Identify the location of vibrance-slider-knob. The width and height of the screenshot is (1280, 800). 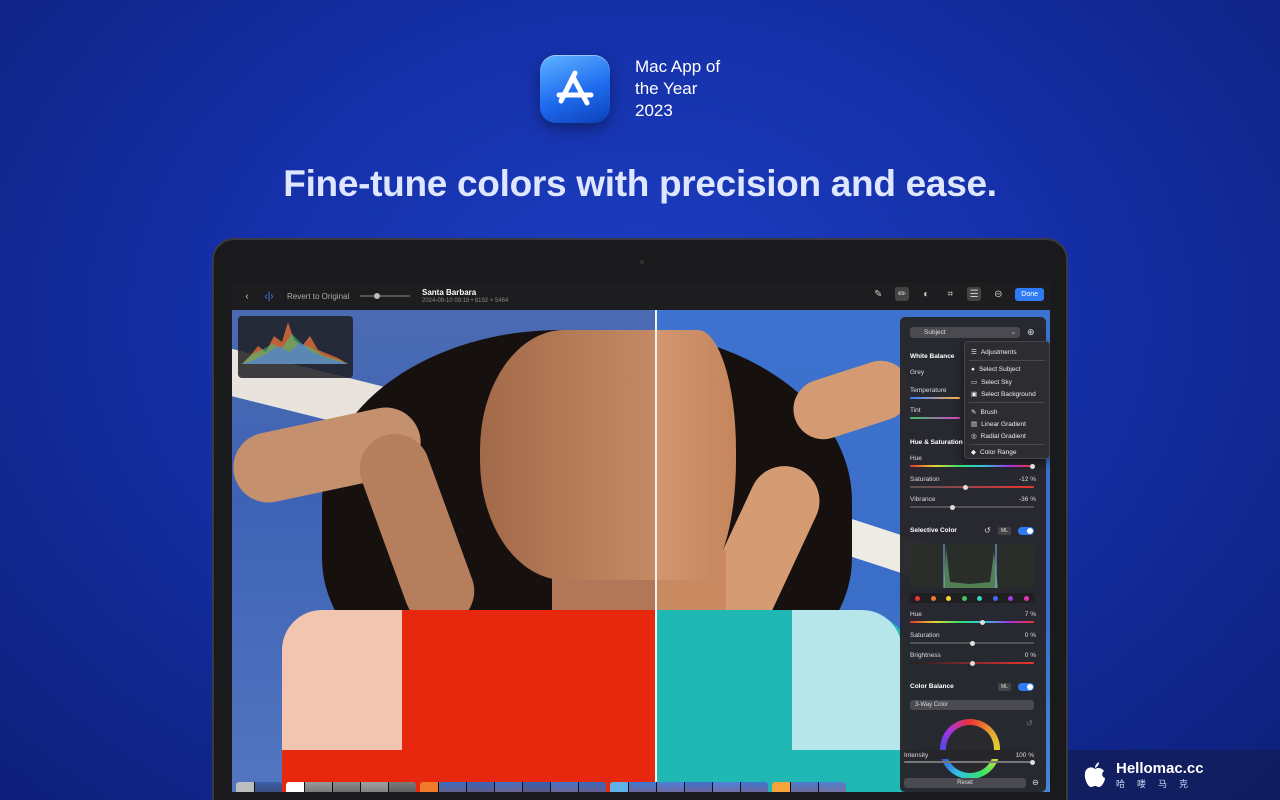
(952, 507).